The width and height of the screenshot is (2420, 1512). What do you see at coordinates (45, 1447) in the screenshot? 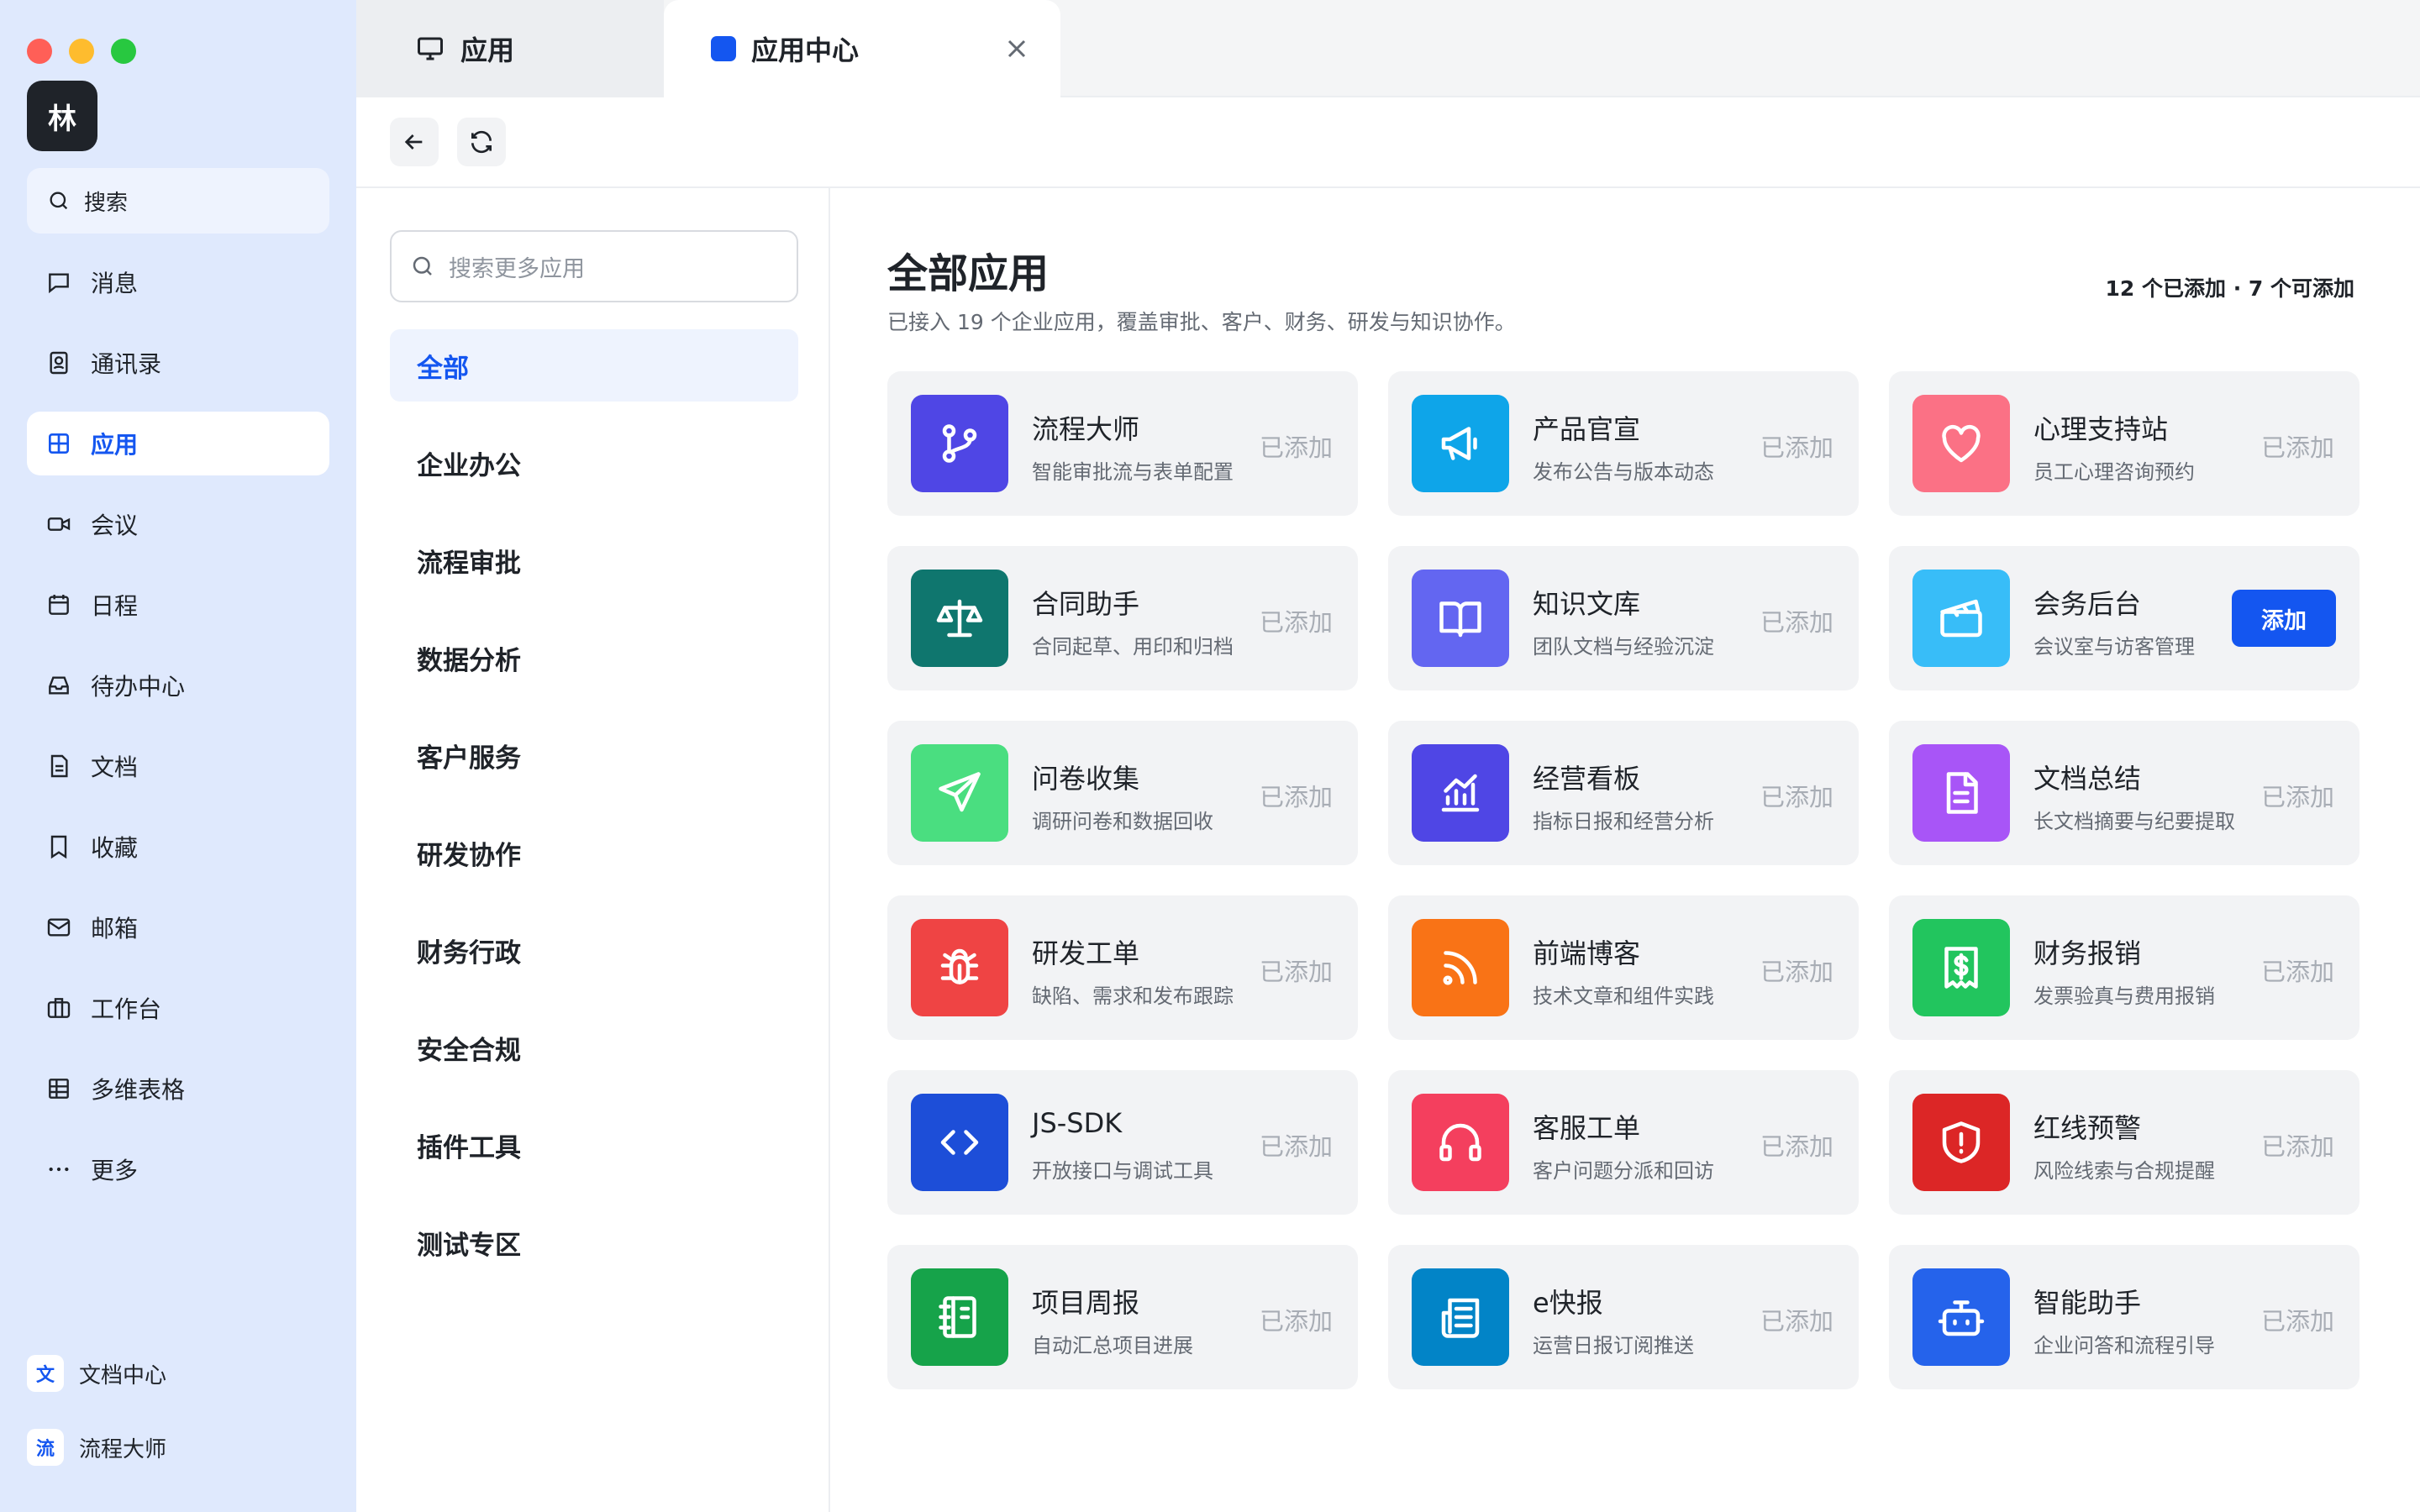
I see `flow-master-badge: 流` at bounding box center [45, 1447].